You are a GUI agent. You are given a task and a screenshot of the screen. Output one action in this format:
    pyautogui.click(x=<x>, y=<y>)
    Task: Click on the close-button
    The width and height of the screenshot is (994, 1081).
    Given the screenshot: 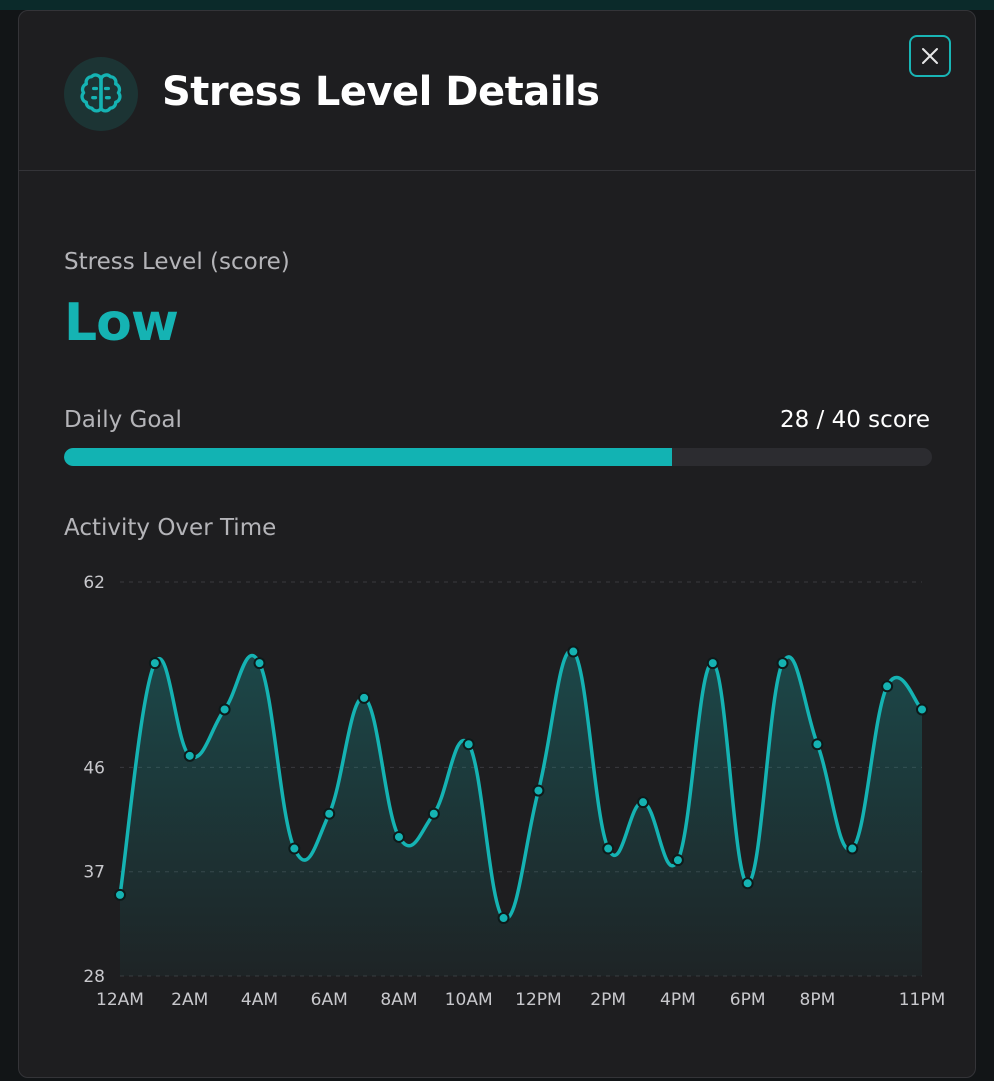 What is the action you would take?
    pyautogui.click(x=930, y=56)
    